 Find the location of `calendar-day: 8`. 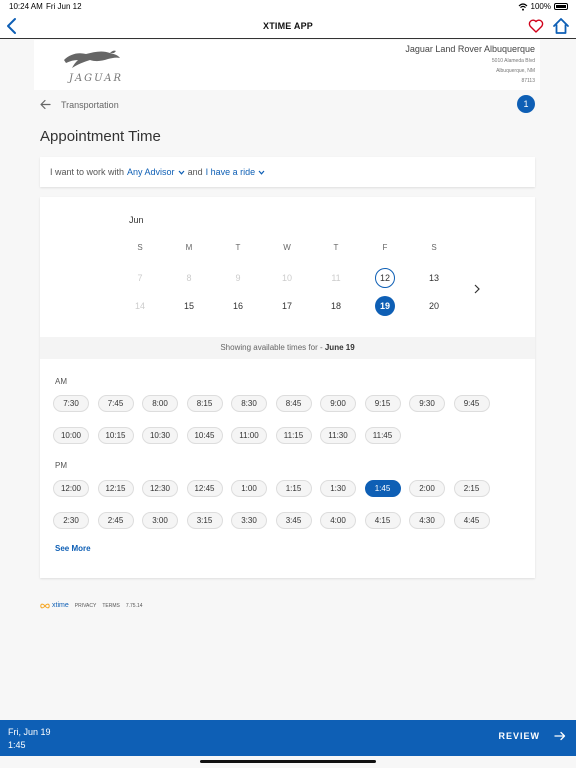

calendar-day: 8 is located at coordinates (189, 278).